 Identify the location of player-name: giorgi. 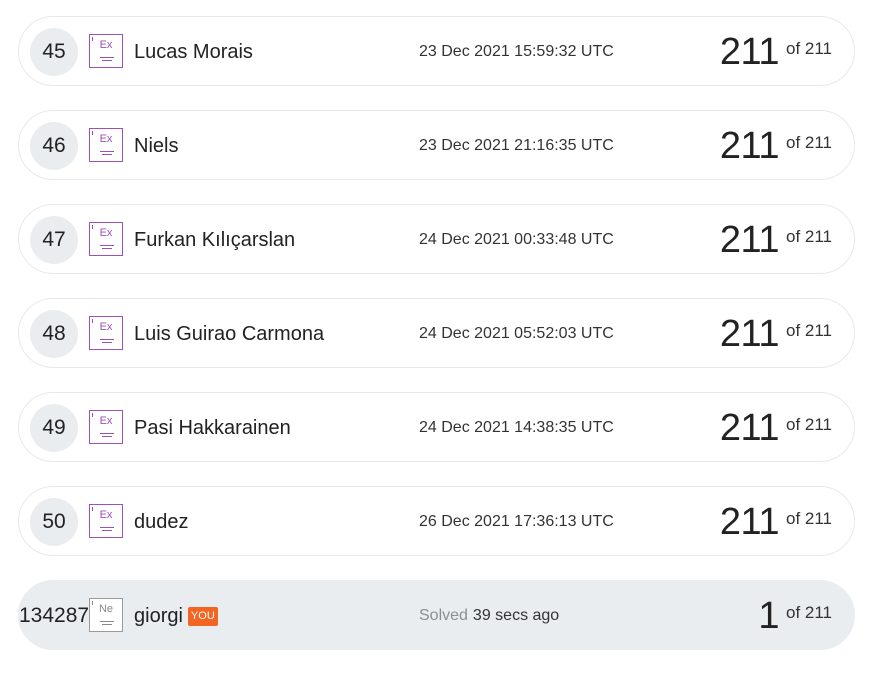
(158, 616).